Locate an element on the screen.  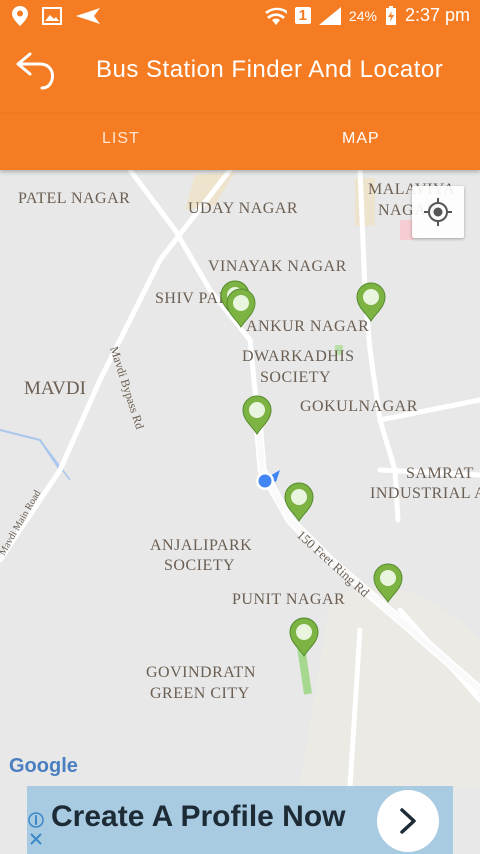
status-bar: 1 24% 2:37 pm is located at coordinates (240, 17).